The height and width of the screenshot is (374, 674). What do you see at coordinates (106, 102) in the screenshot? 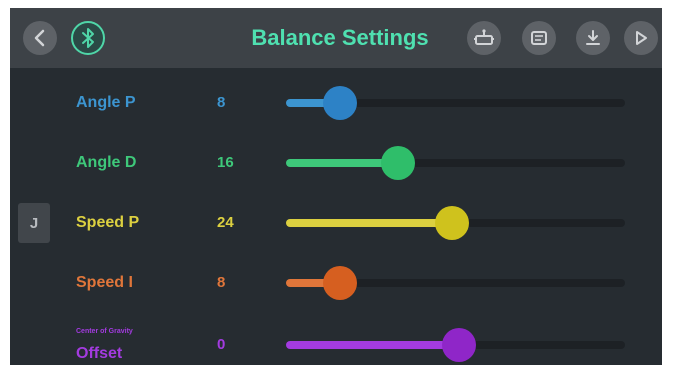
I see `slider-label: Angle P` at bounding box center [106, 102].